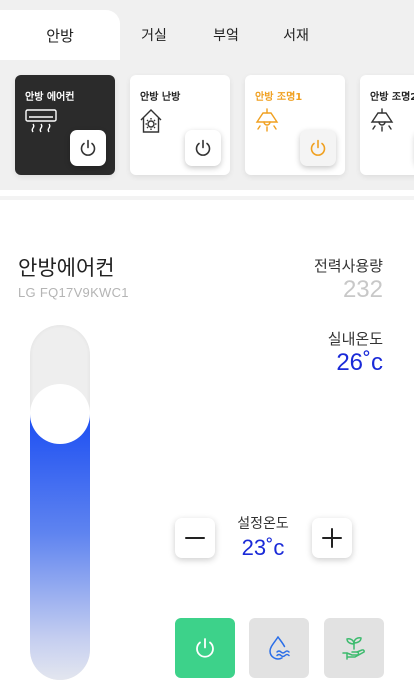 The width and height of the screenshot is (414, 700). Describe the element at coordinates (359, 362) in the screenshot. I see `indoor-temp-value: 26˚c` at that location.